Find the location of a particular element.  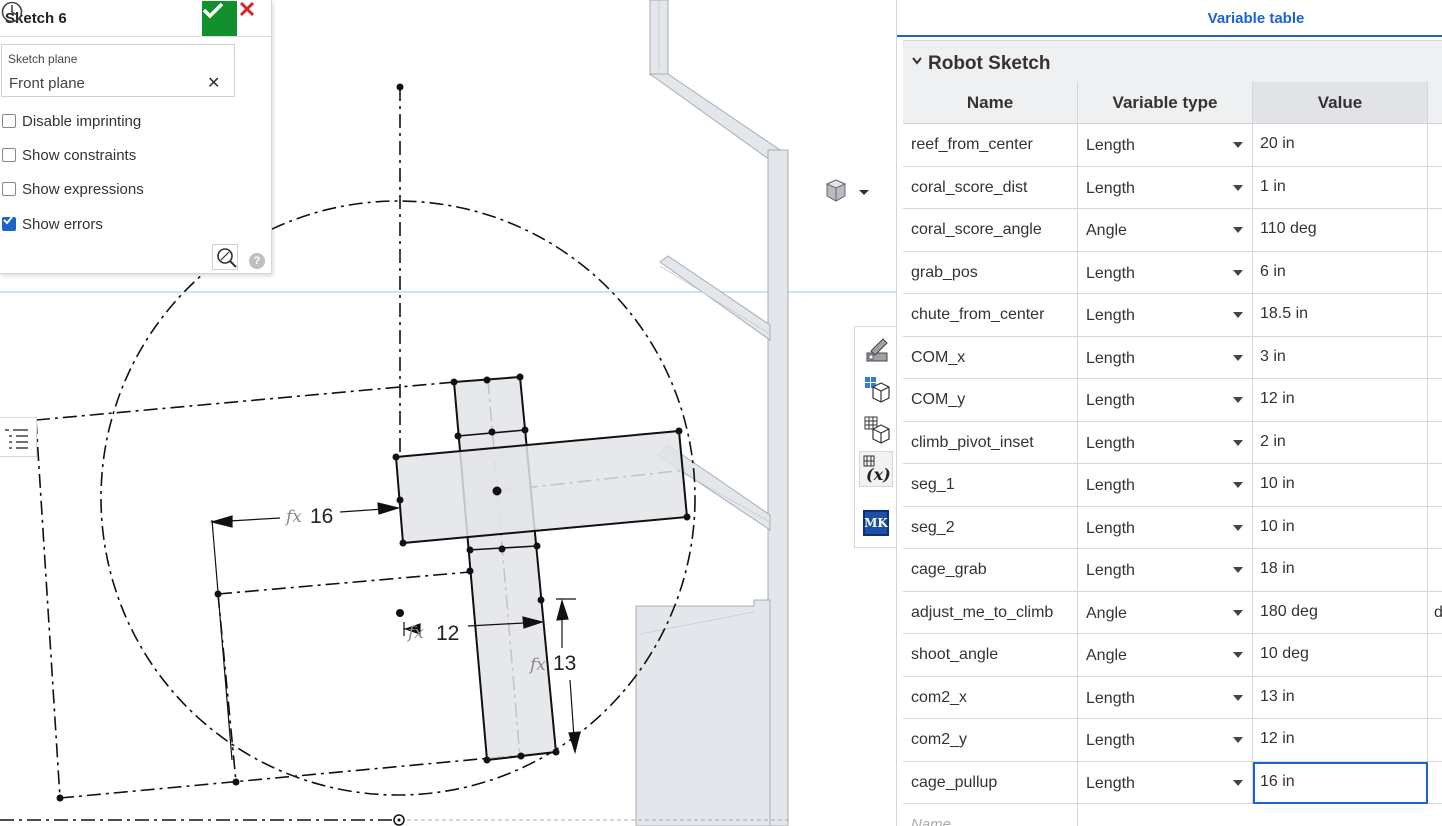

new-variable-name-input: Name is located at coordinates (990, 815).